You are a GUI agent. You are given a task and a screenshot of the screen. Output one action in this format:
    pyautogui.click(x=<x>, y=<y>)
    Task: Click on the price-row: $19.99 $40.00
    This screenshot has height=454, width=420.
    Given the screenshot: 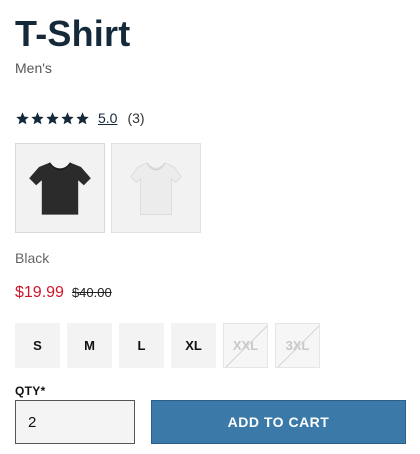 What is the action you would take?
    pyautogui.click(x=63, y=293)
    